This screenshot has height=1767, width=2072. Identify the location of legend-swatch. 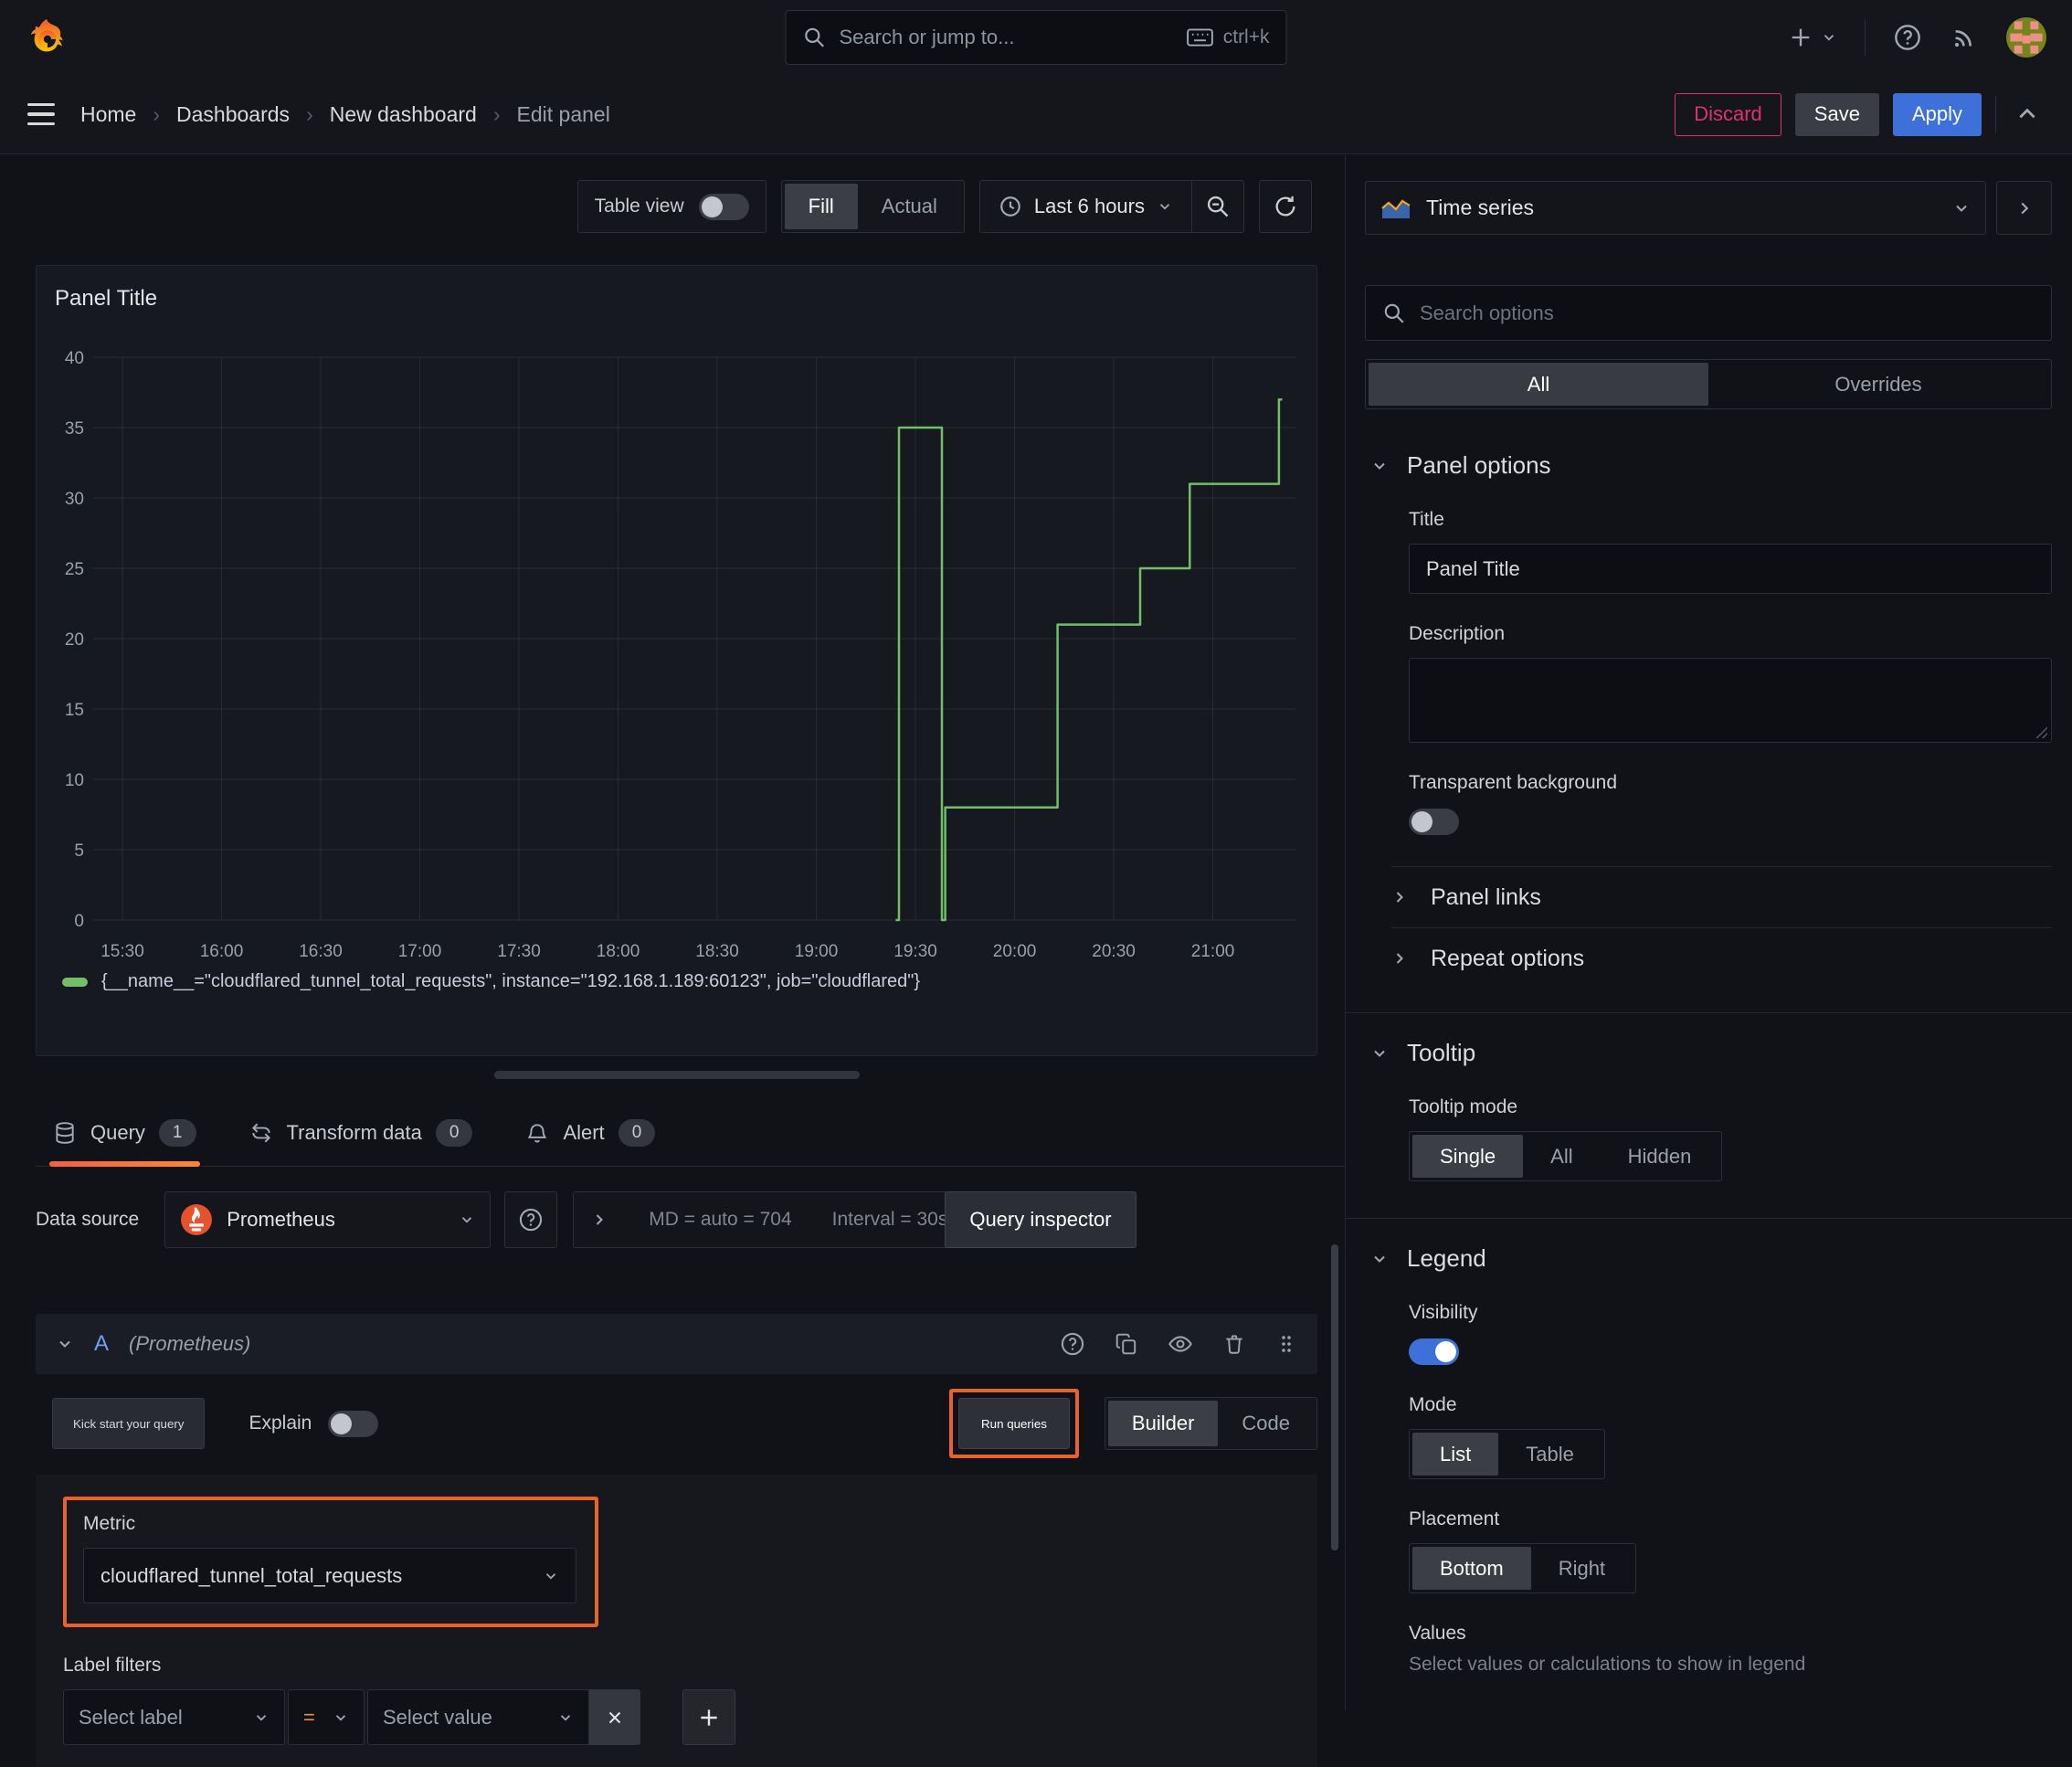
(75, 982).